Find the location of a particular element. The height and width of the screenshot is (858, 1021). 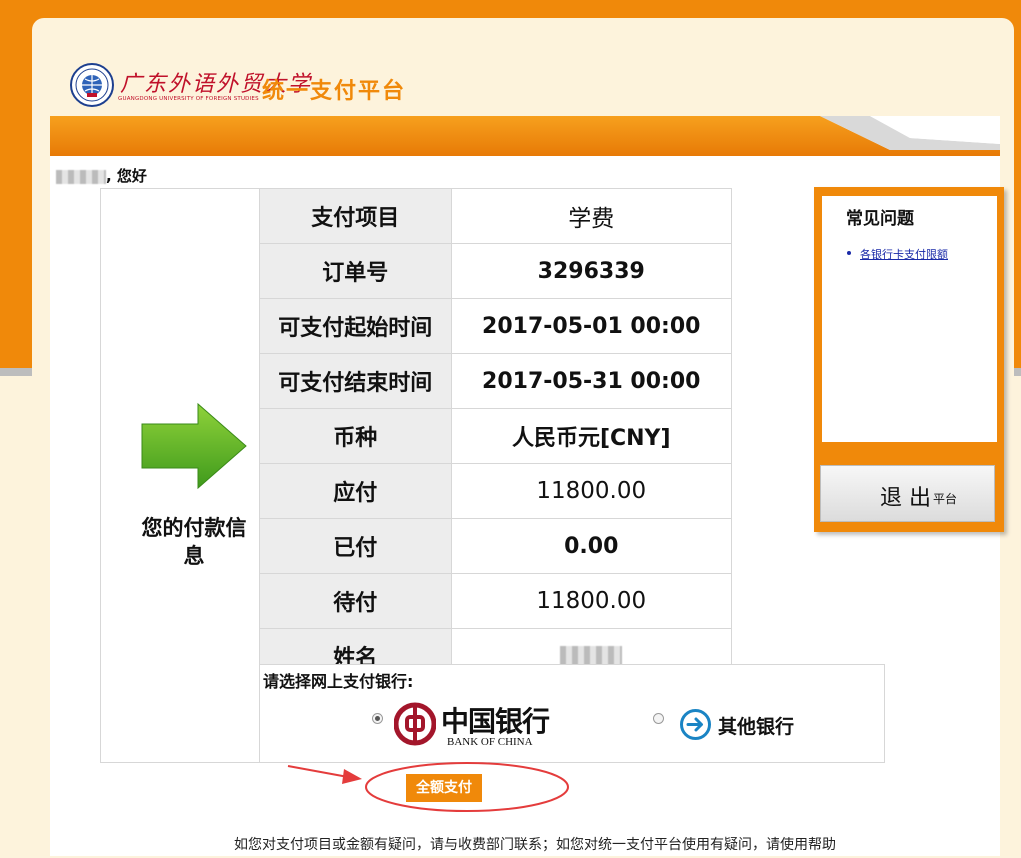

bank-select-prompt: 请选择网上支付银行: is located at coordinates (338, 681).